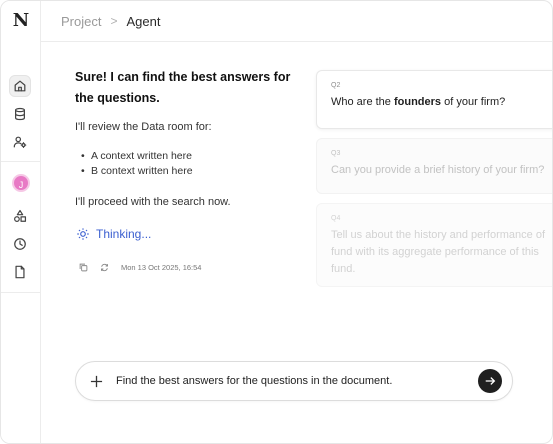 Image resolution: width=553 pixels, height=444 pixels. What do you see at coordinates (143, 21) in the screenshot?
I see `breadcrumb-agent: Agent` at bounding box center [143, 21].